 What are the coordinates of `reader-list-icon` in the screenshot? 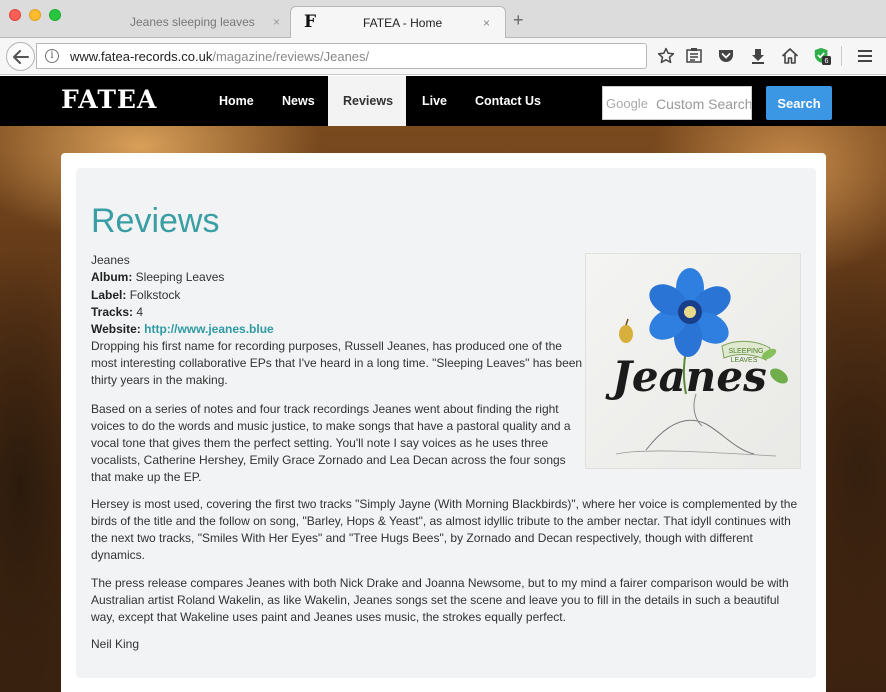 It's located at (694, 56).